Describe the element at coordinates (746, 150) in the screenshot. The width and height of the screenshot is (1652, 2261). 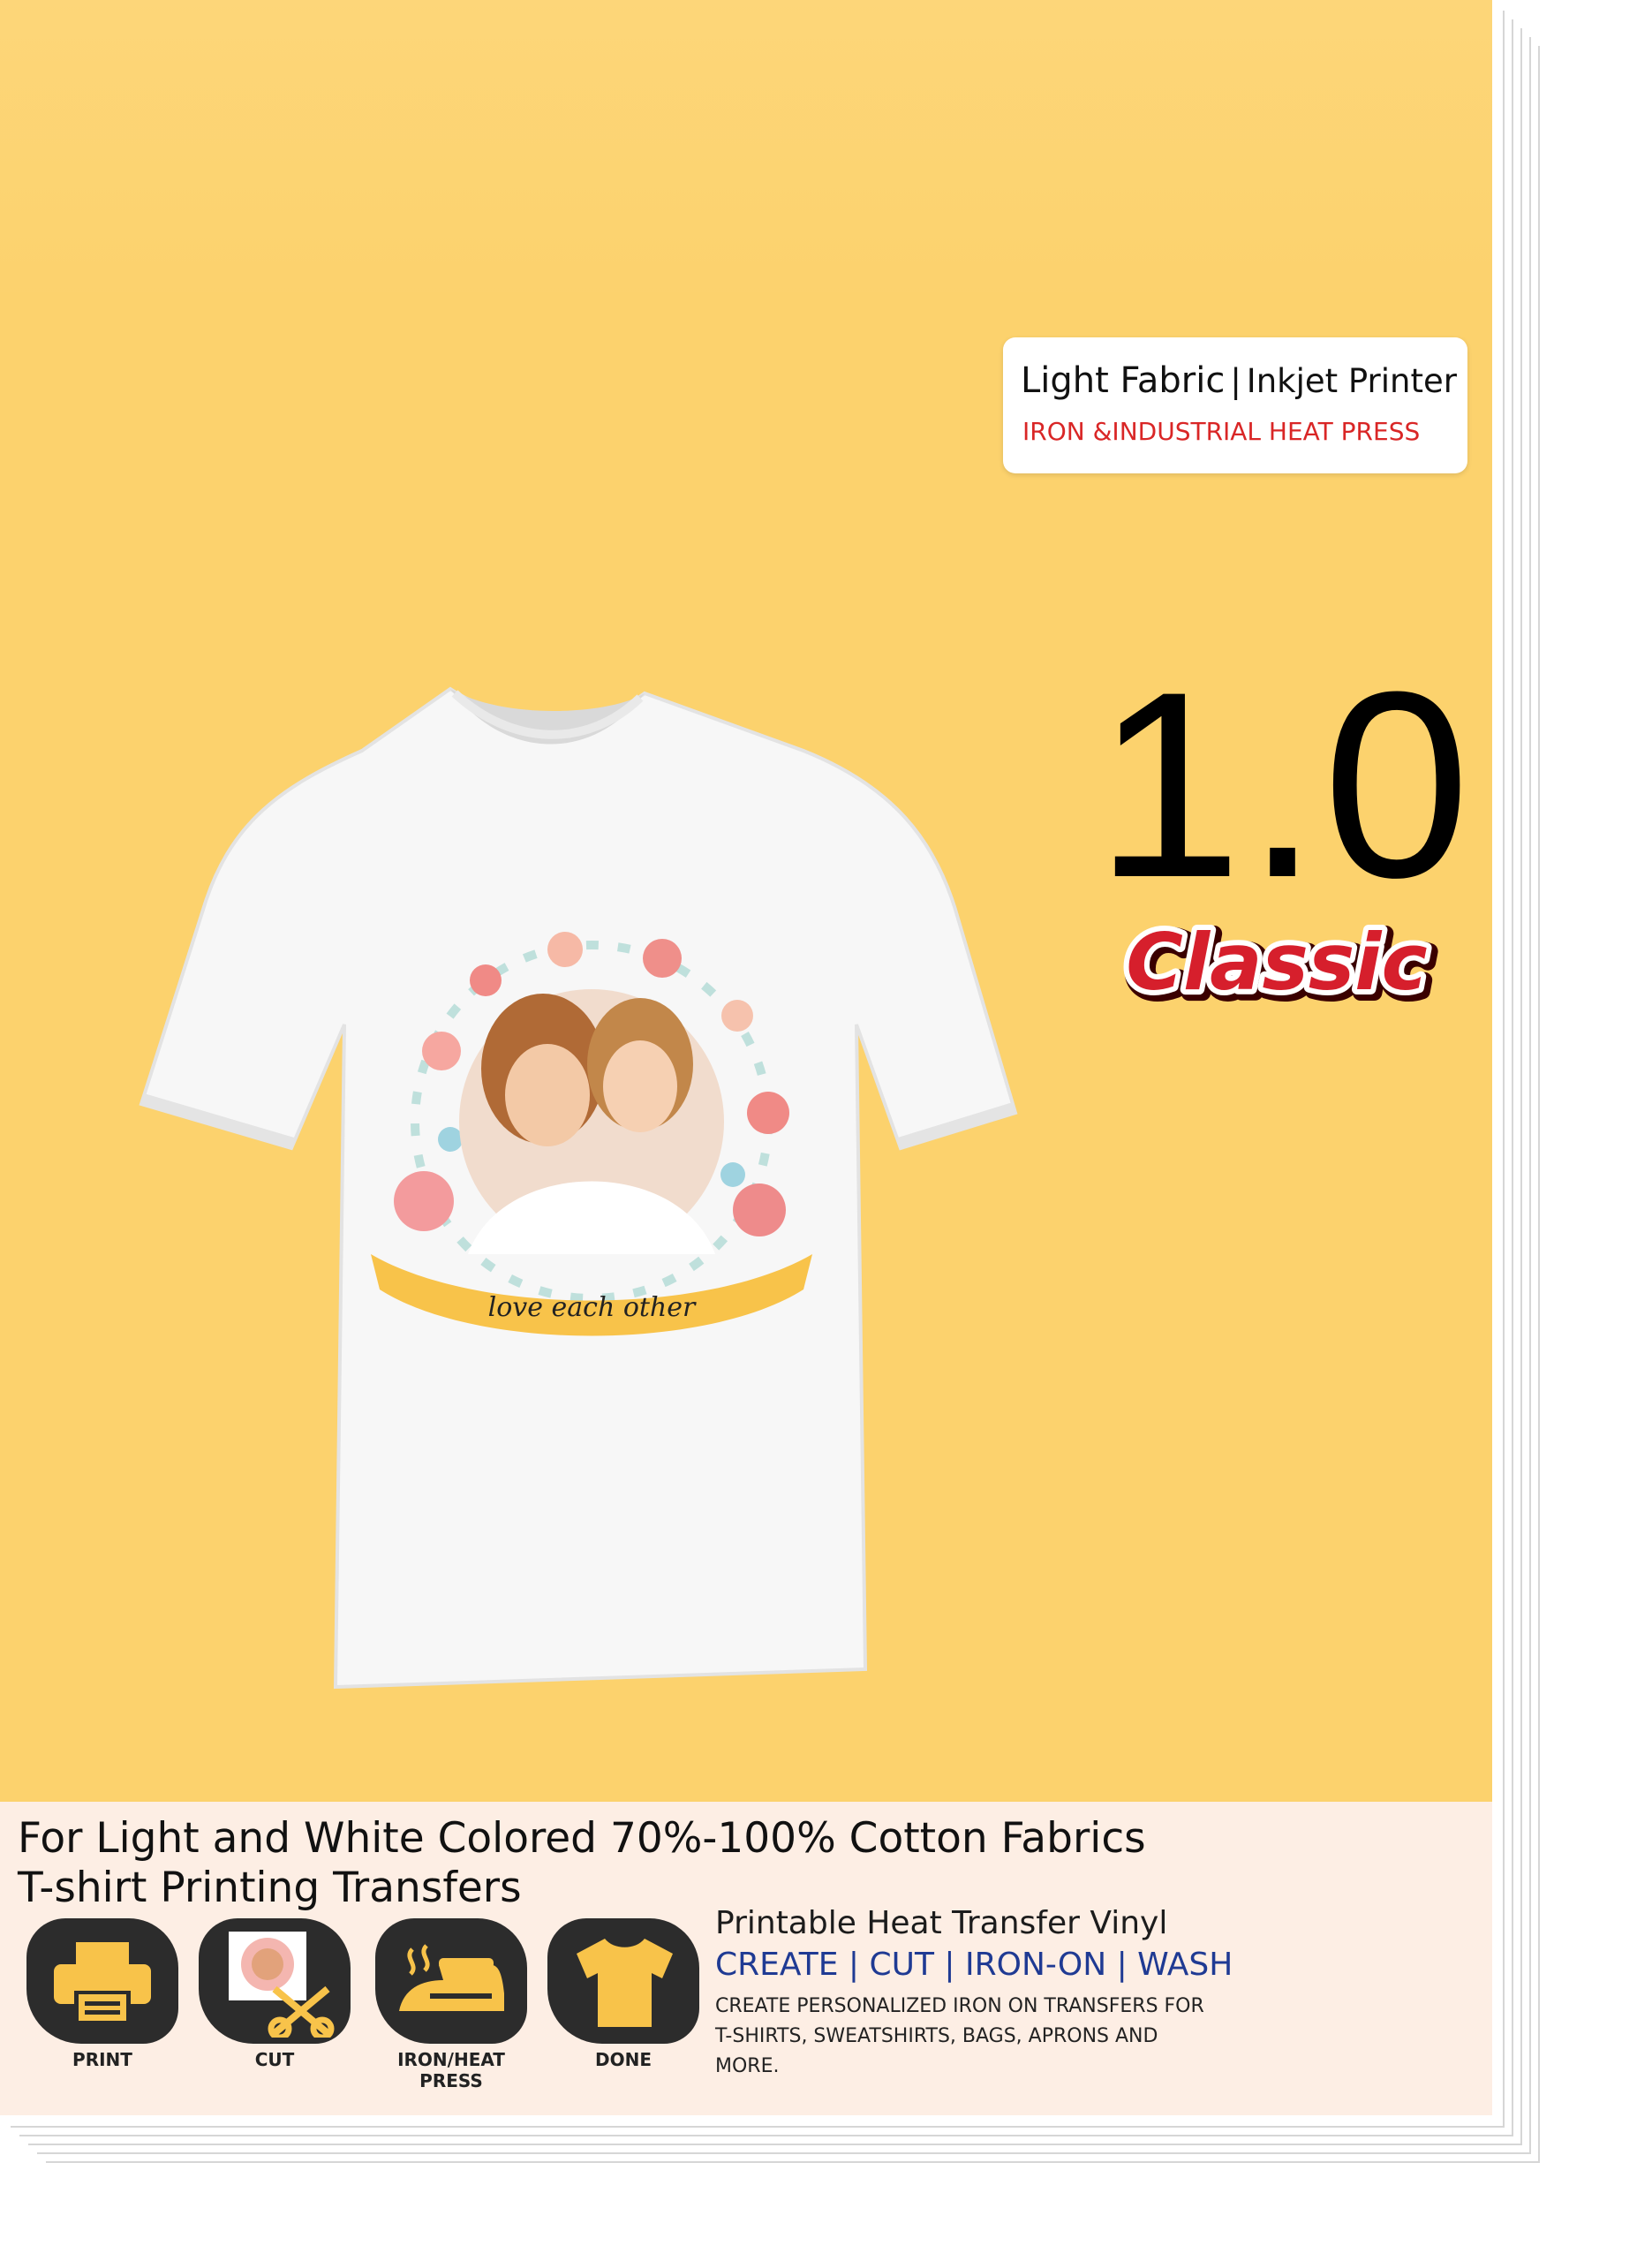
I see `pack-top-highlight` at that location.